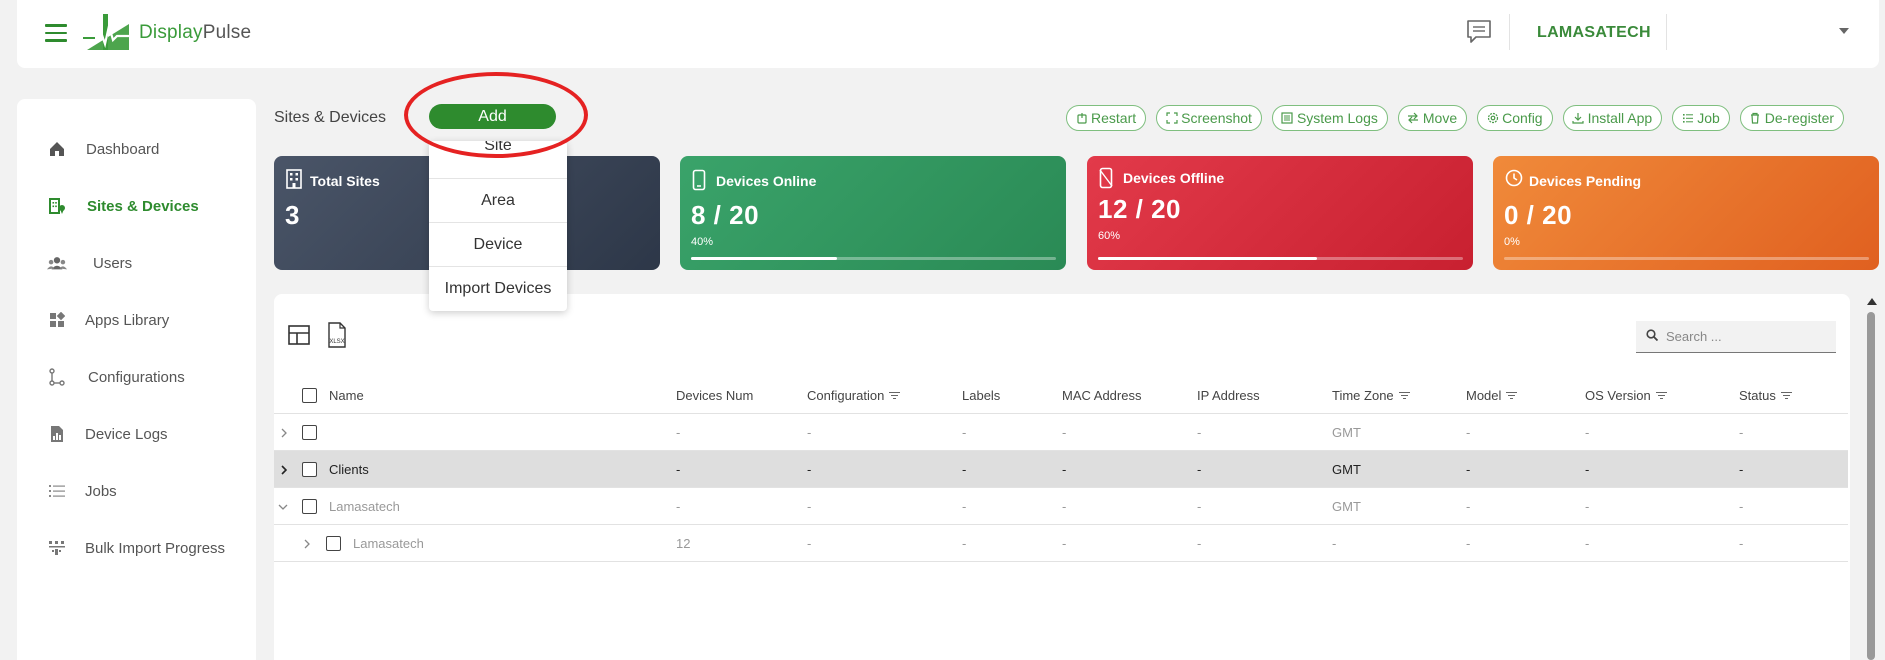 This screenshot has height=660, width=1885. What do you see at coordinates (388, 543) in the screenshot?
I see `cell-name: Lamasatech` at bounding box center [388, 543].